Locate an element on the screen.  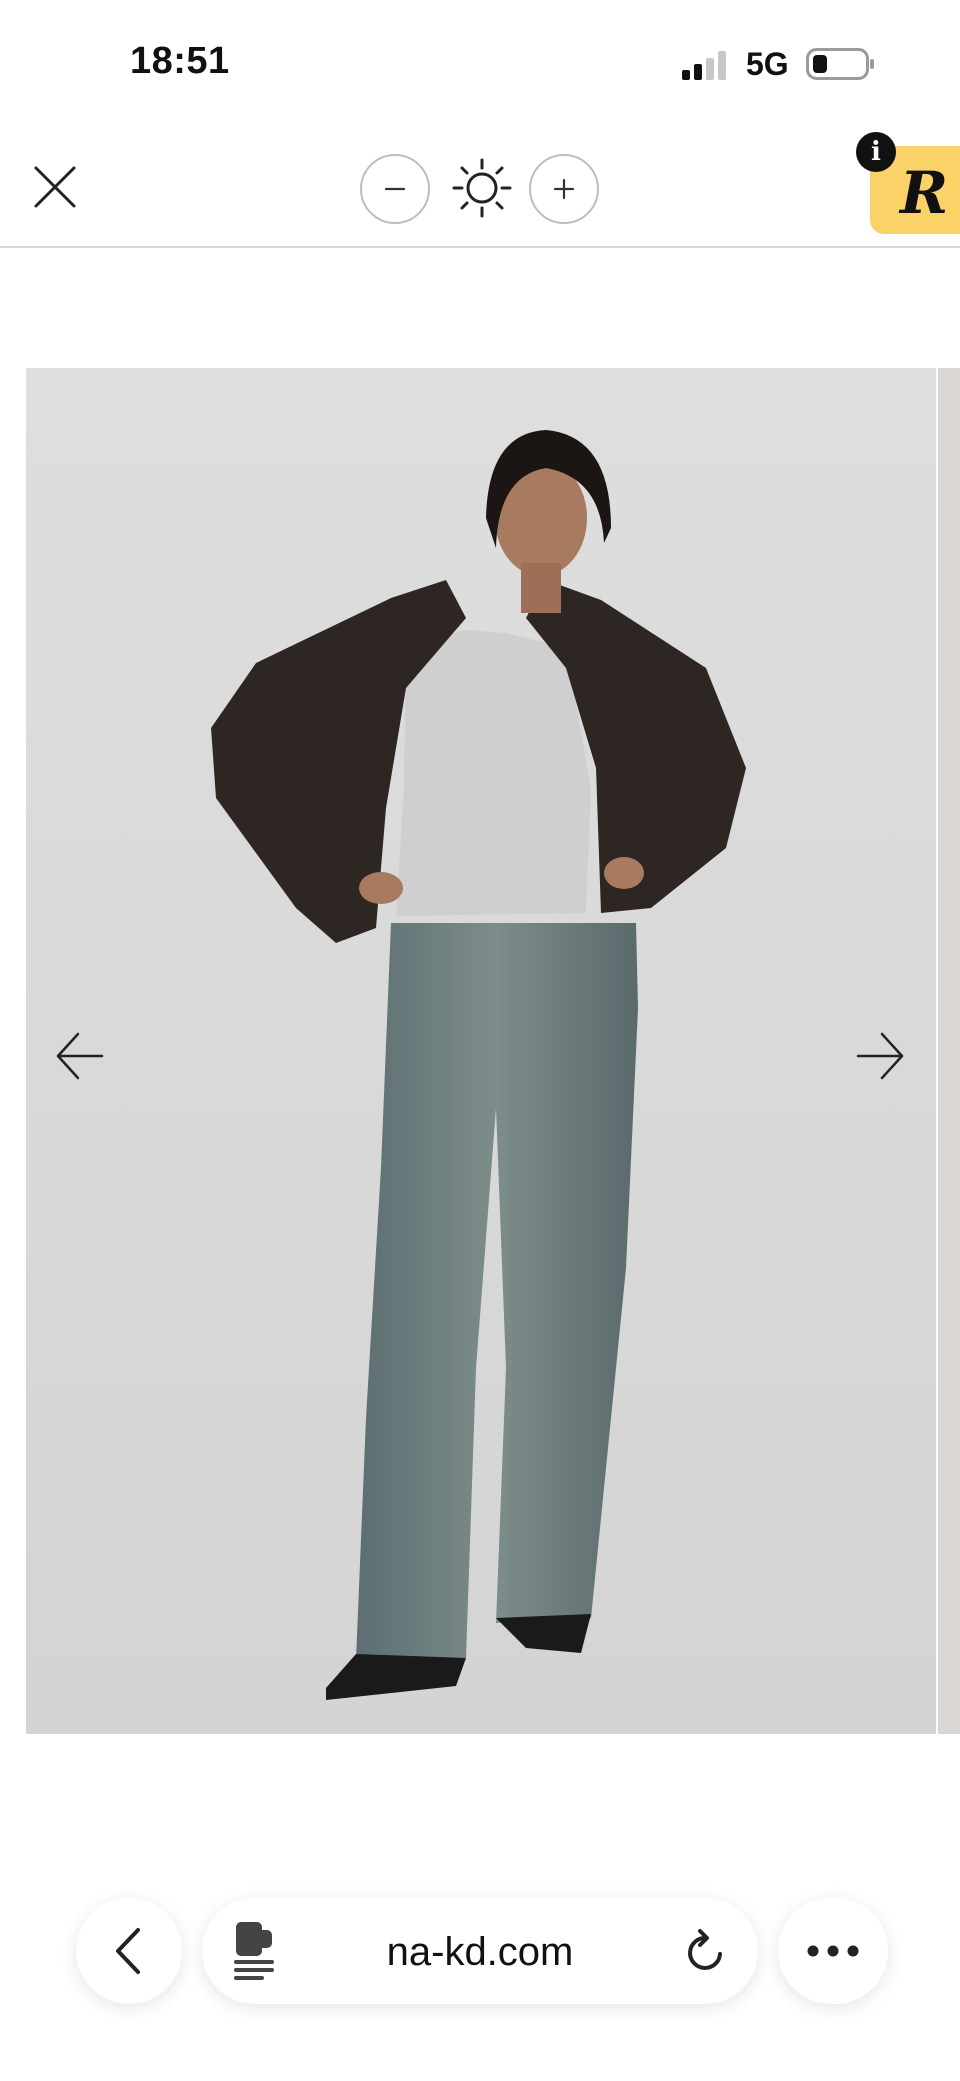
brightness-icon is located at coordinates (482, 188).